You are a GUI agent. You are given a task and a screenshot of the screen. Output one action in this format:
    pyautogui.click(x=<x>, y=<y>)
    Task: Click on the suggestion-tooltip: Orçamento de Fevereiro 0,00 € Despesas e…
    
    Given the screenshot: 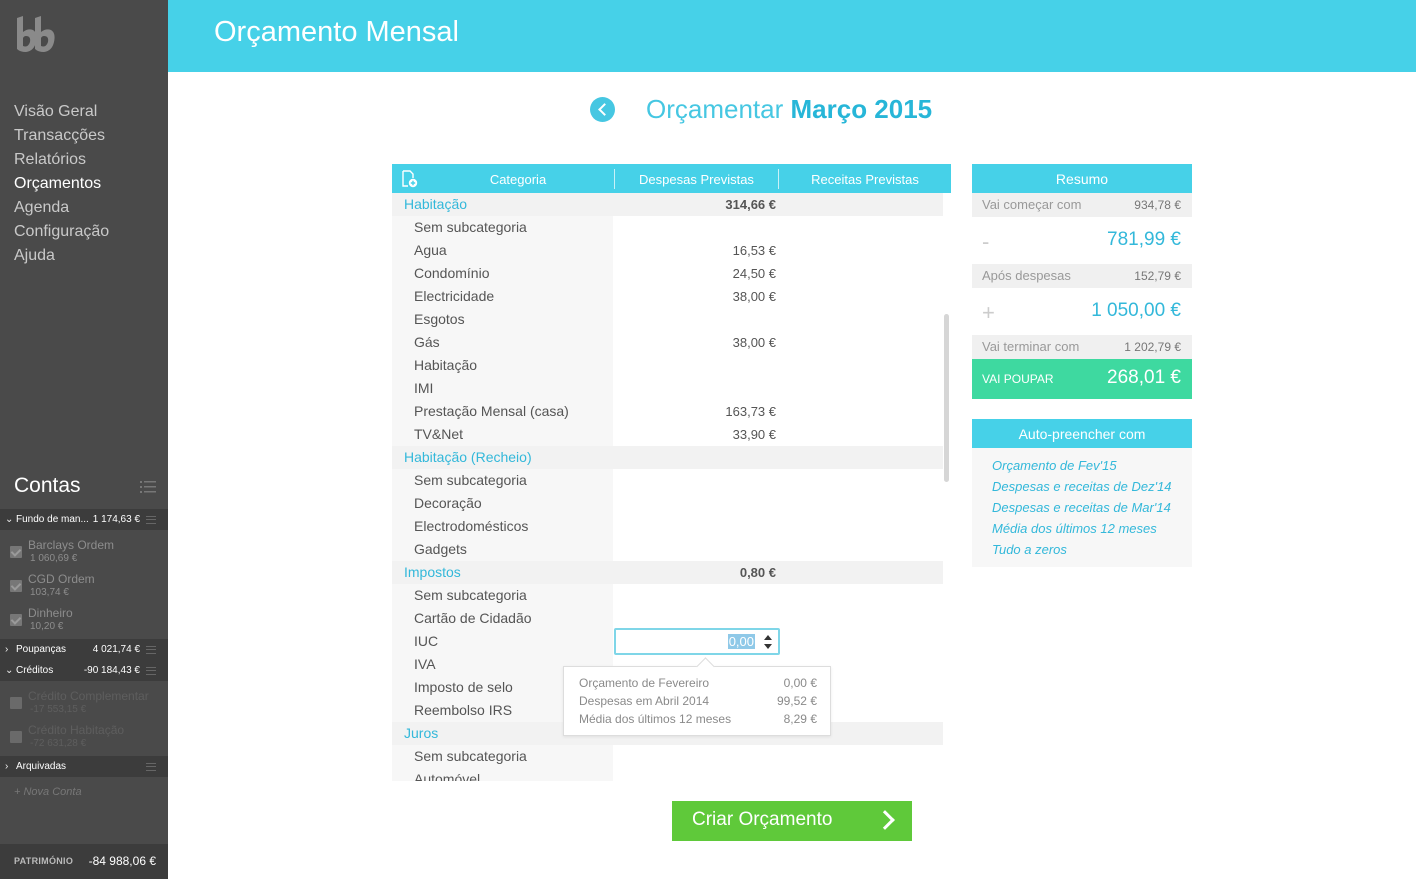 What is the action you would take?
    pyautogui.click(x=697, y=701)
    